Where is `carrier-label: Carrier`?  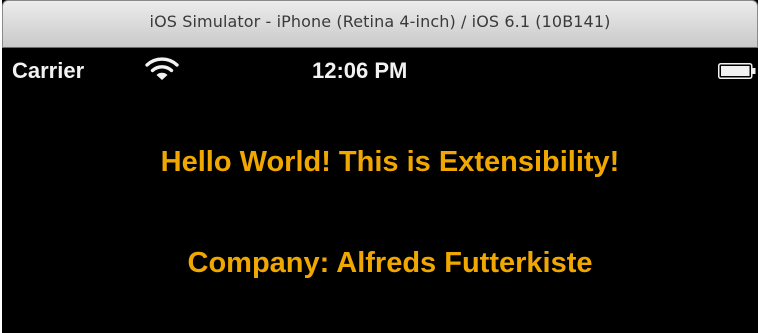 carrier-label: Carrier is located at coordinates (48, 70).